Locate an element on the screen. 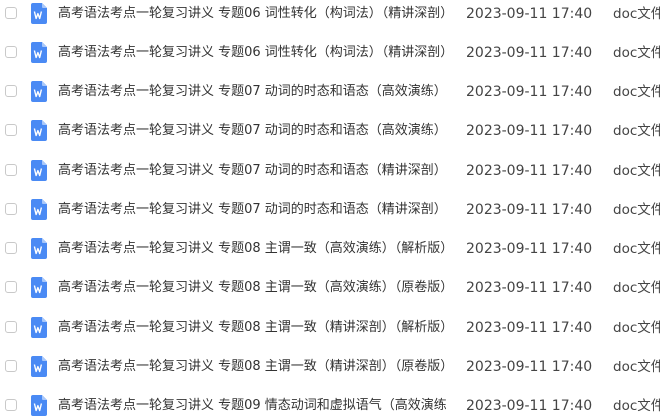 The image size is (660, 419). file-name: 高考语法考点一轮复习讲义 专题08 主谓一致（精讲深剖）（解析版）.doc is located at coordinates (252, 328).